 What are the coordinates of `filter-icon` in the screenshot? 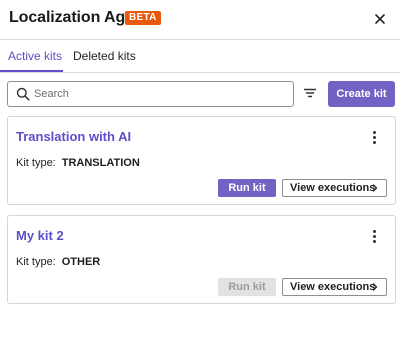 It's located at (310, 93).